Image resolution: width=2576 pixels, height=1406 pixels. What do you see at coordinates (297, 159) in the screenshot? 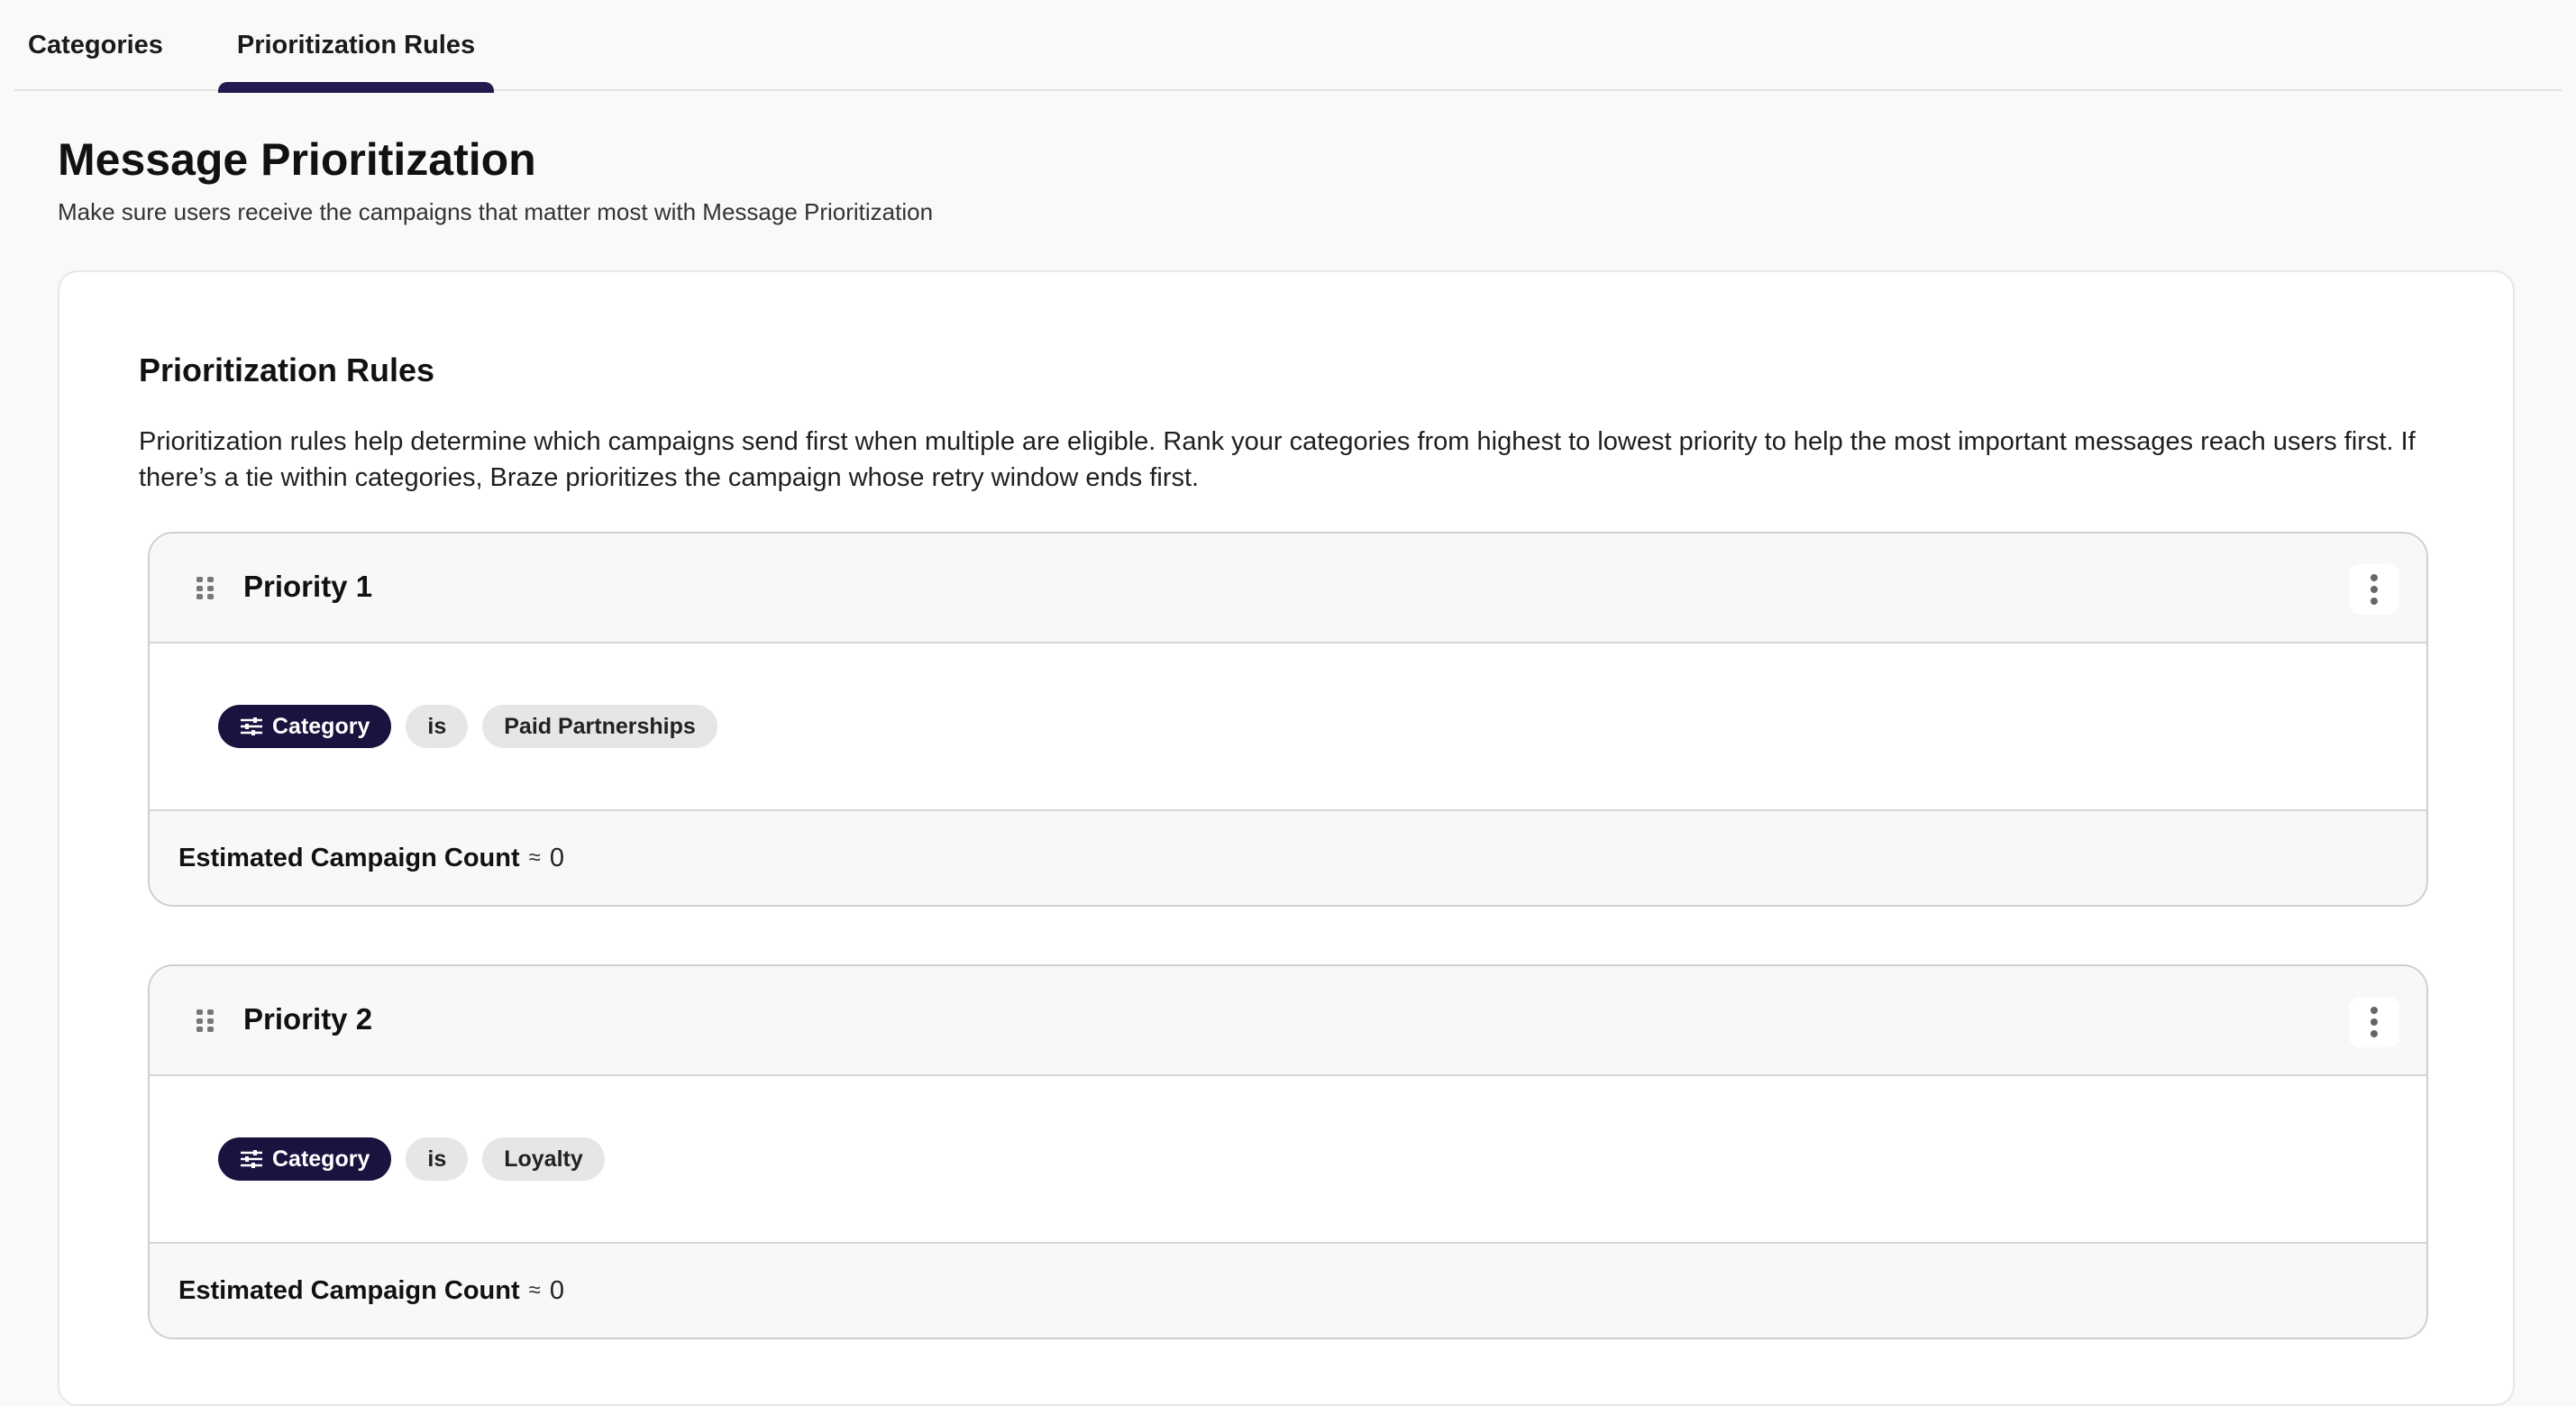
I see `page-title: Message Prioritization` at bounding box center [297, 159].